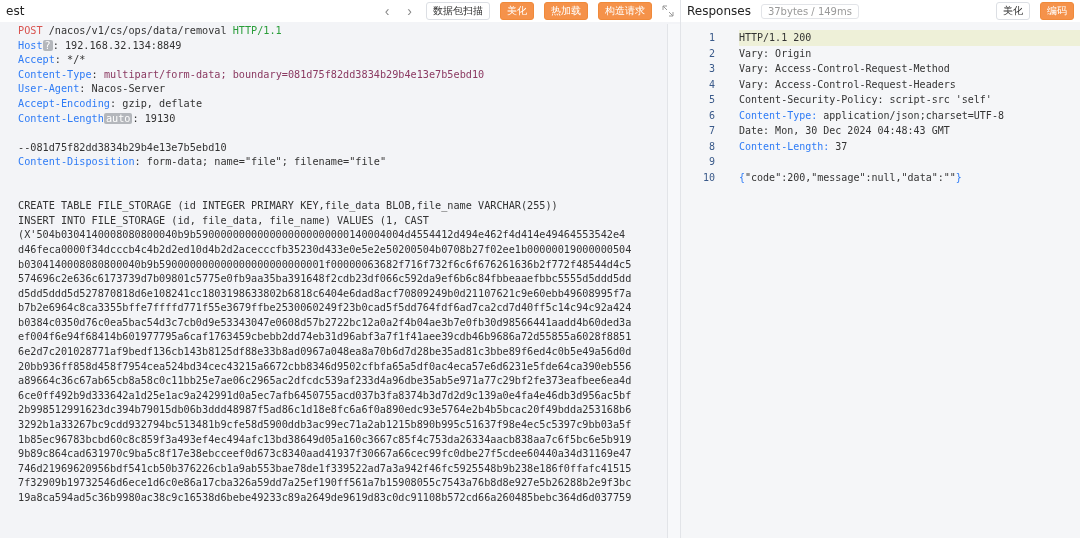 This screenshot has height=538, width=1080. I want to click on code-line: 7f32909b19732546d6ece1d6c0e86a17cba326a59dd7a25ef190ff561a7b15908055c7543a76b8d8e927e5b26288b2e9f3bc, so click(325, 483).